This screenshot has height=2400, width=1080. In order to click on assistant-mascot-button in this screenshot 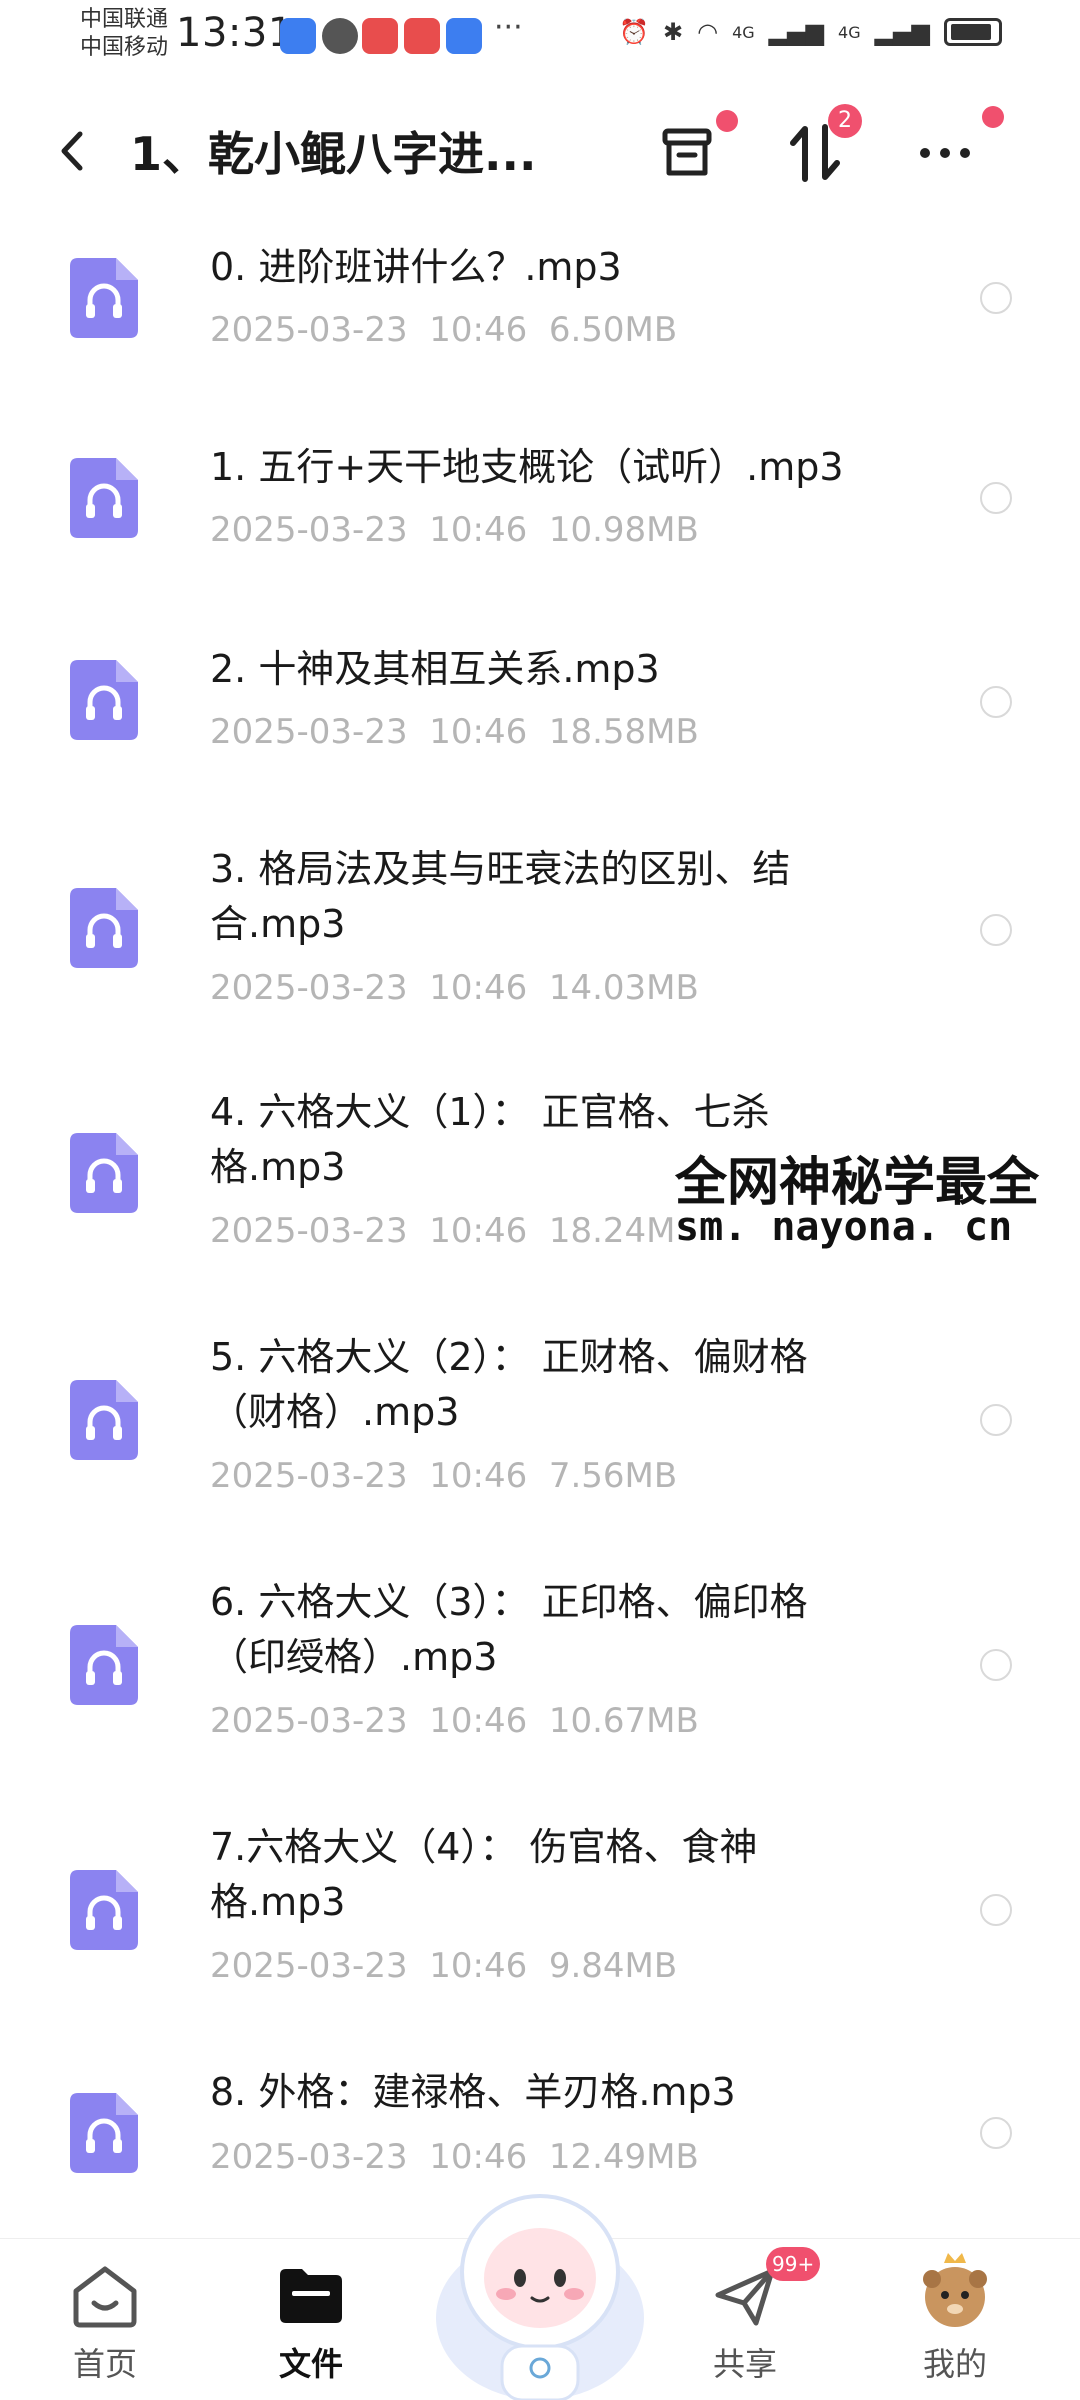, I will do `click(540, 2284)`.